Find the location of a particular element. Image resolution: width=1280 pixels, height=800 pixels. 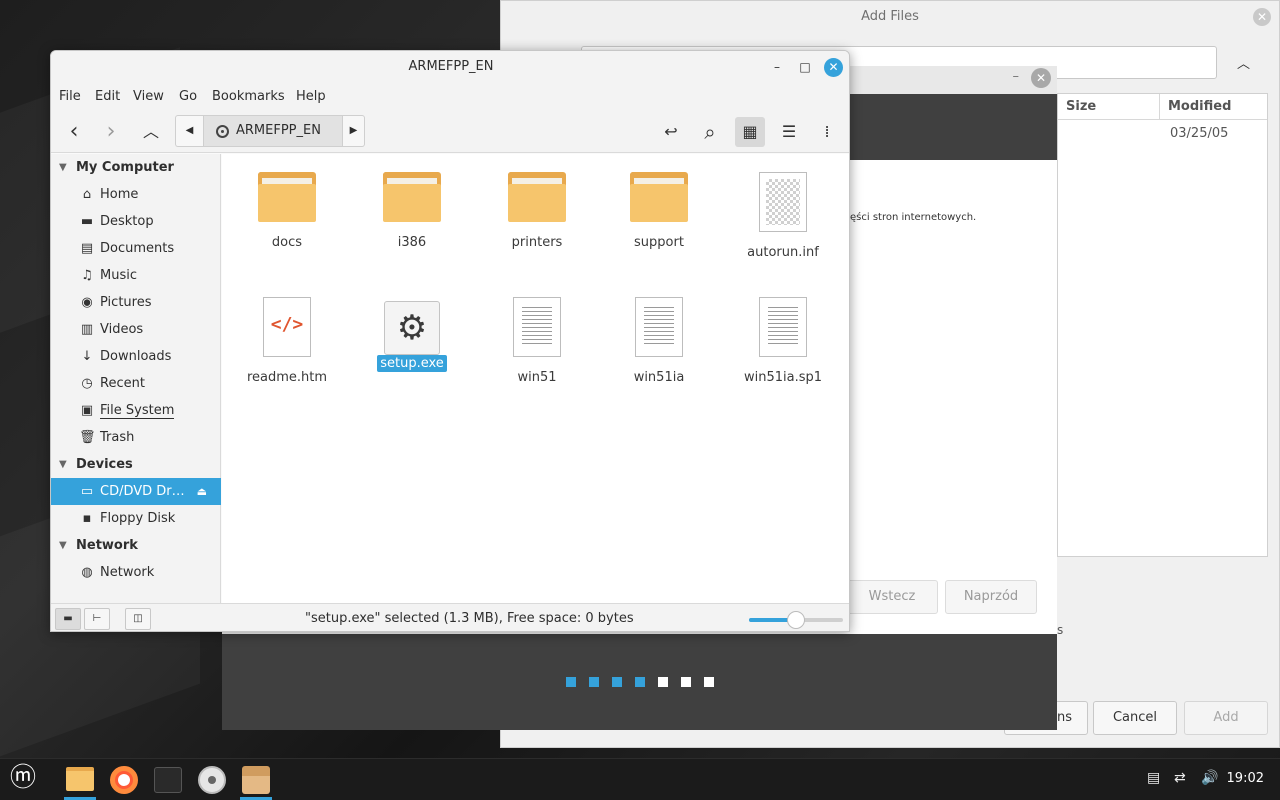

sidebar-item-label: File System is located at coordinates (137, 411).